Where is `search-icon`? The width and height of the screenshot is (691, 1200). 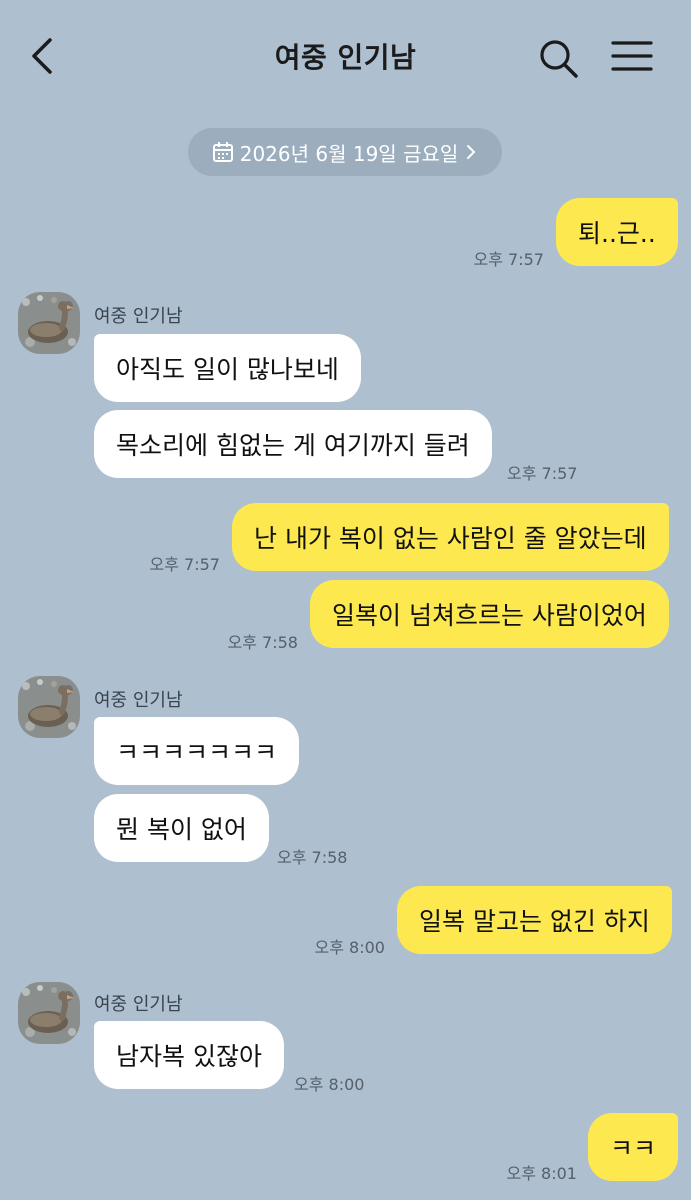
search-icon is located at coordinates (559, 59).